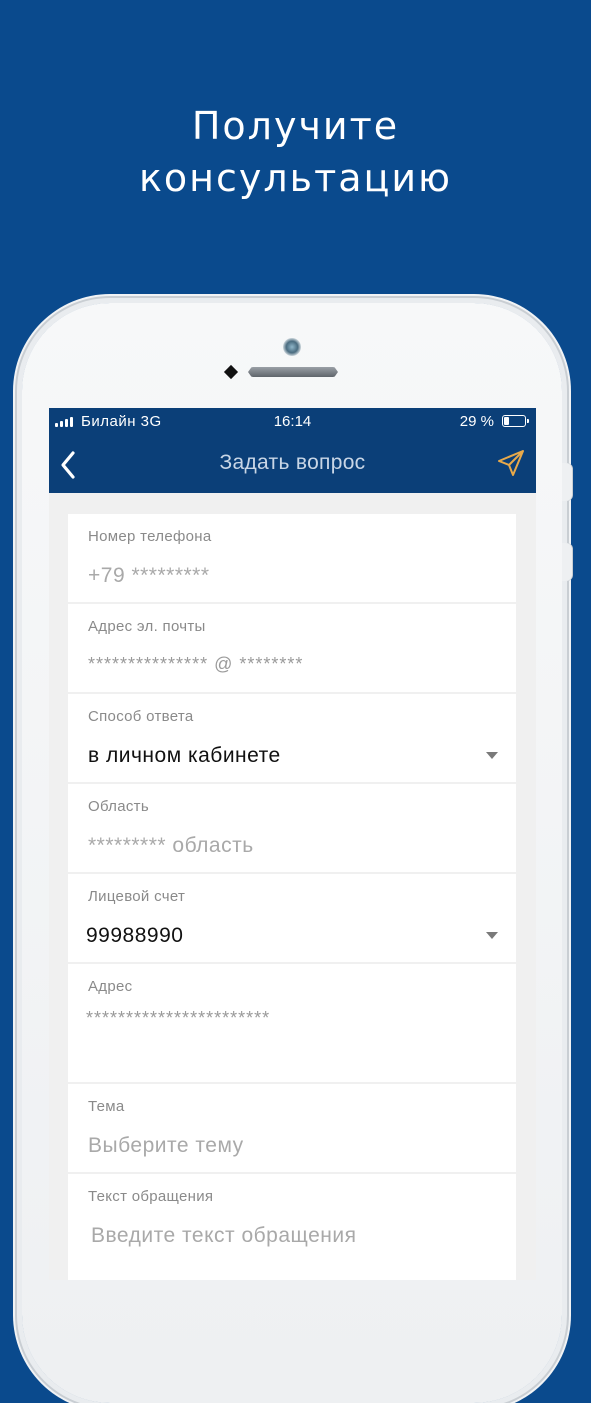 The image size is (591, 1403). Describe the element at coordinates (295, 126) in the screenshot. I see `promo-title-line-1: Получите` at that location.